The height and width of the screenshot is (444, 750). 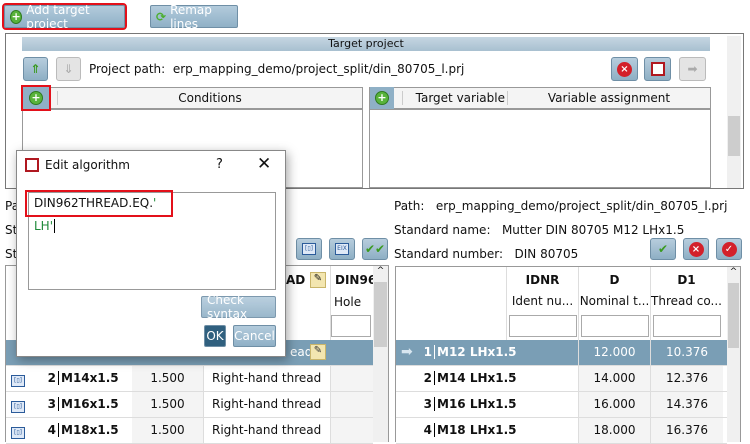 I want to click on arrow-up-icon: ⇑, so click(x=35, y=69).